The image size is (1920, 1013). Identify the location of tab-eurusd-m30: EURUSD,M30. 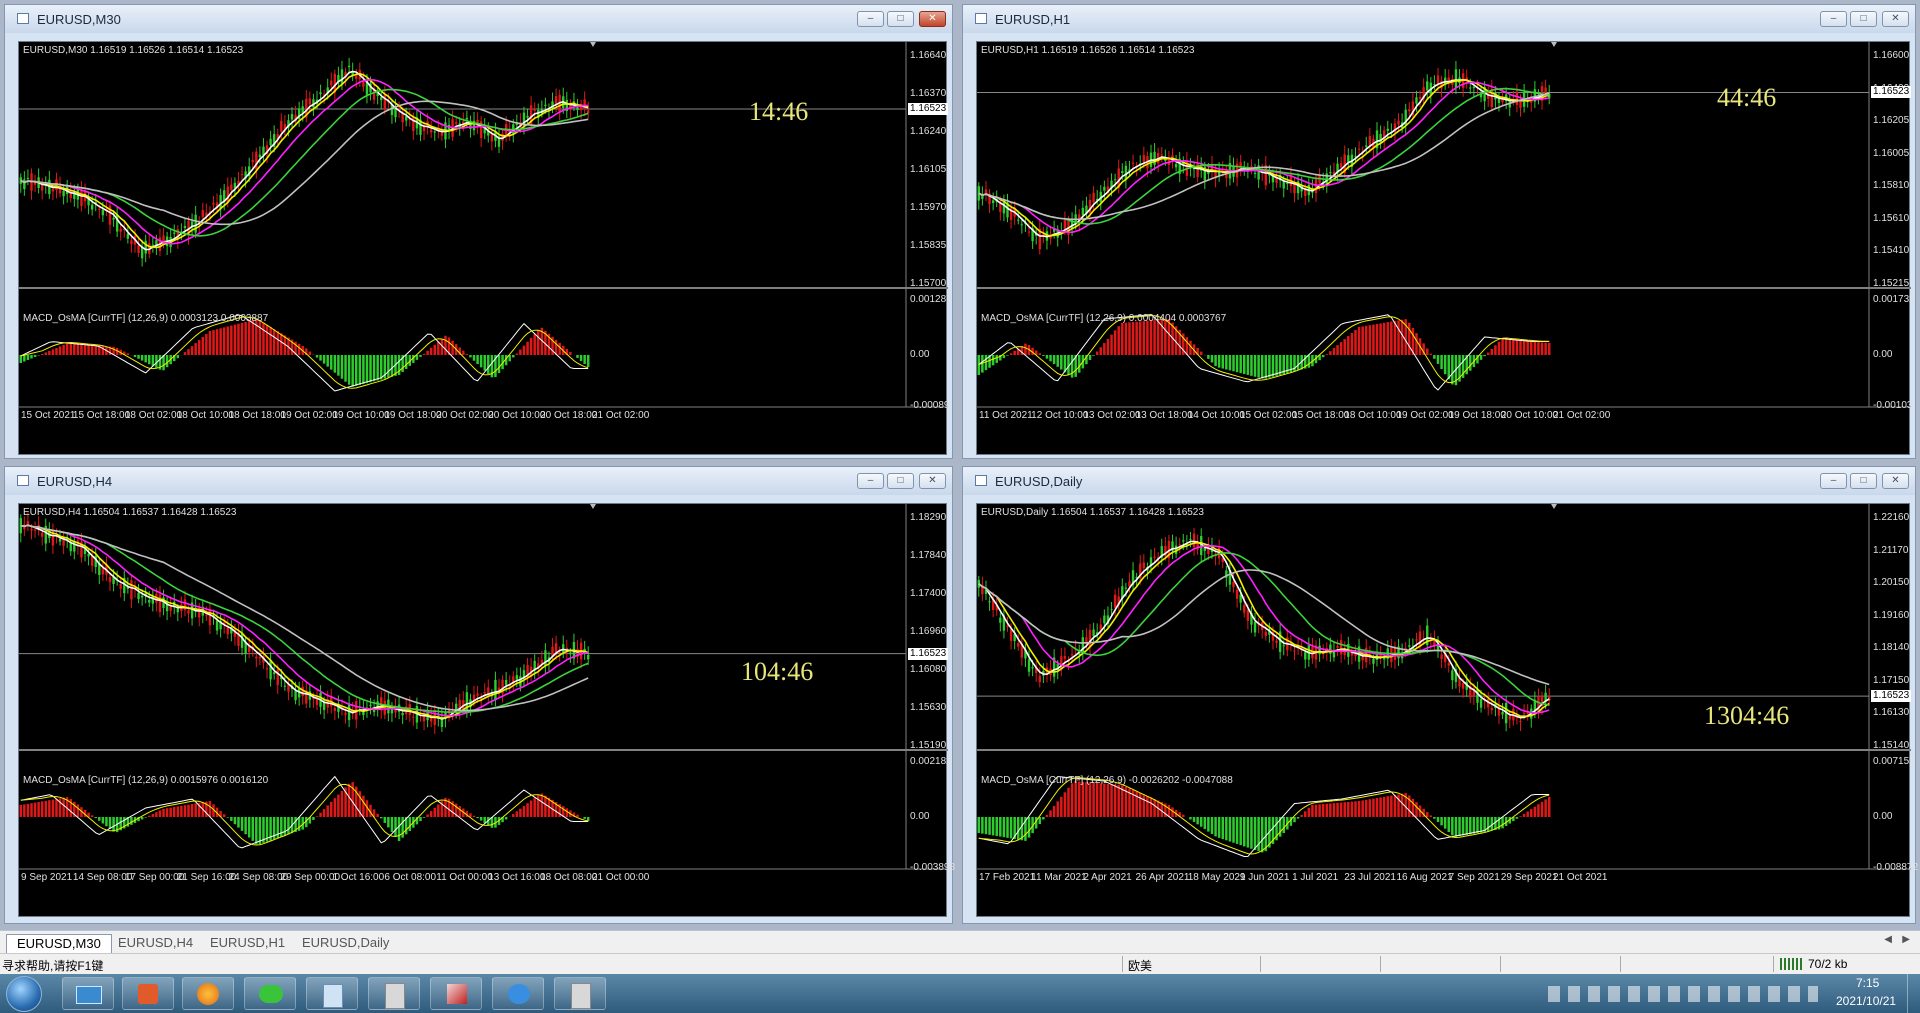
(59, 943).